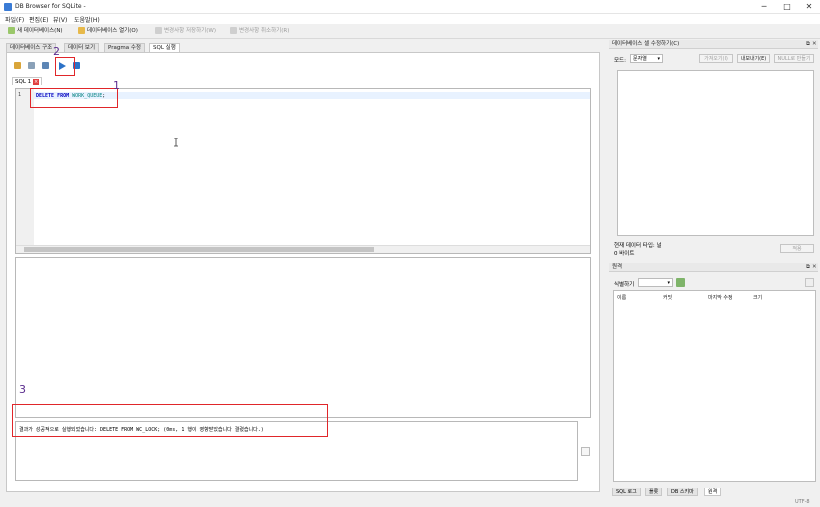  I want to click on menu-edit: 편집(E), so click(39, 19).